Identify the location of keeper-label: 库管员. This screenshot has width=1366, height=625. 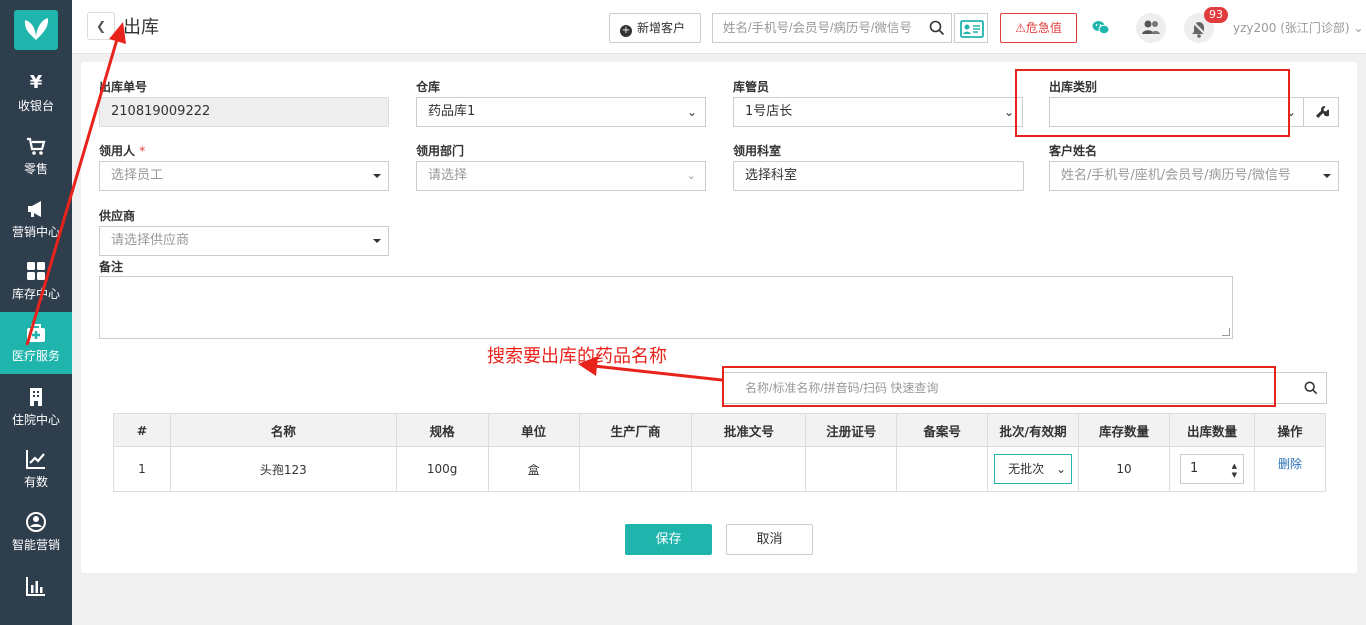
(751, 87).